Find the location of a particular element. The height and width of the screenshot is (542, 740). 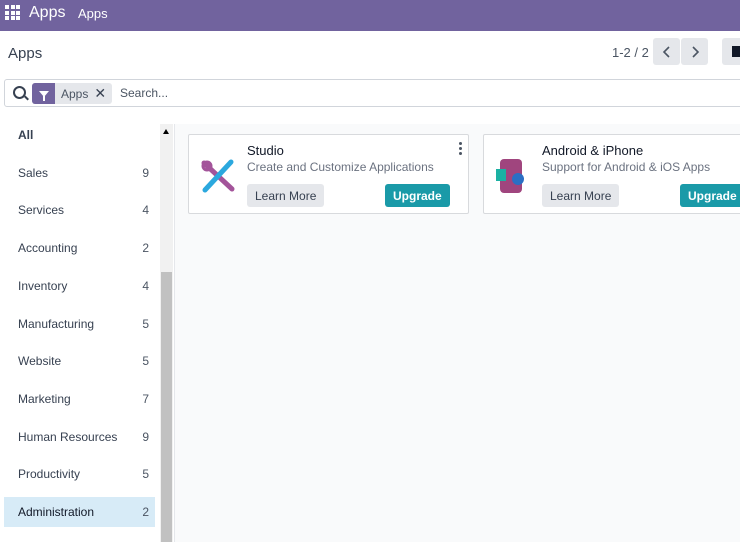

sidebar-item-productivity: Productivity 5 is located at coordinates (79, 474).